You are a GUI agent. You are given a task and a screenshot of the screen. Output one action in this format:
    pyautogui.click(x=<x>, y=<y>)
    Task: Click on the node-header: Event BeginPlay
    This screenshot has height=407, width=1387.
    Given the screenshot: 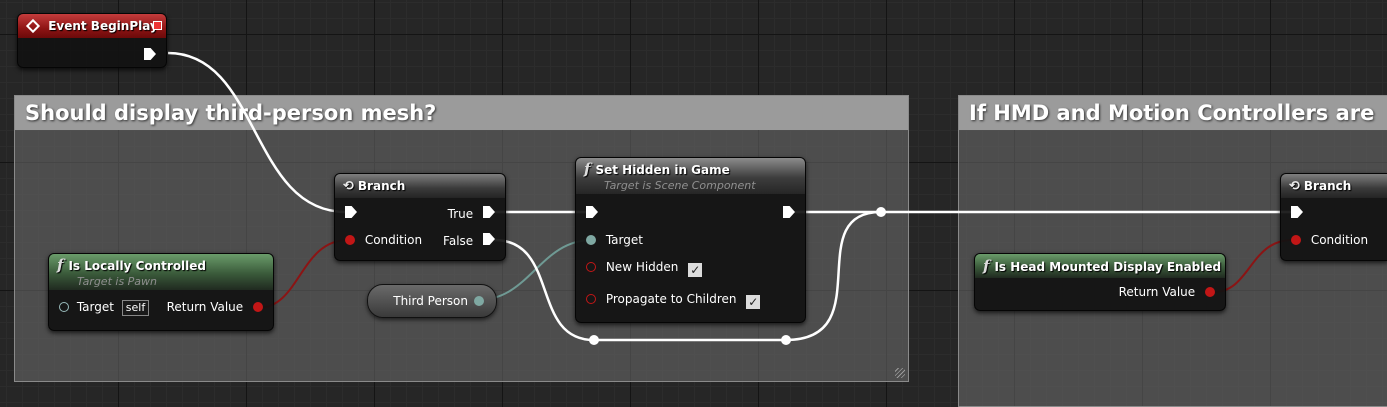 What is the action you would take?
    pyautogui.click(x=92, y=26)
    